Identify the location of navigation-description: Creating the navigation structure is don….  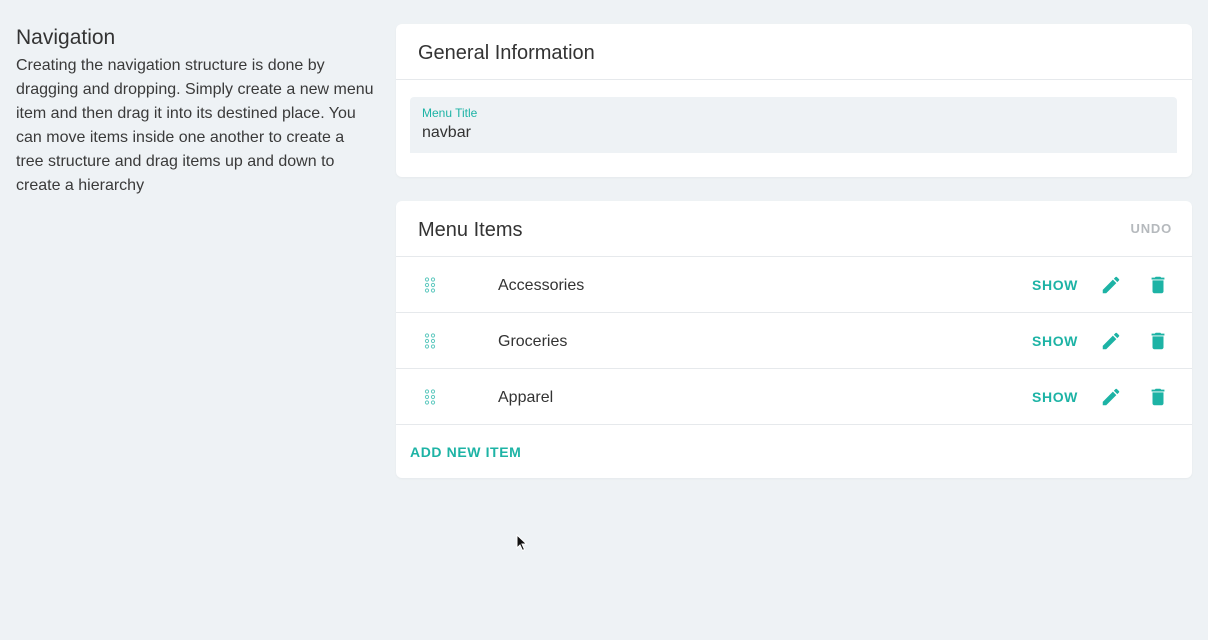
(195, 125).